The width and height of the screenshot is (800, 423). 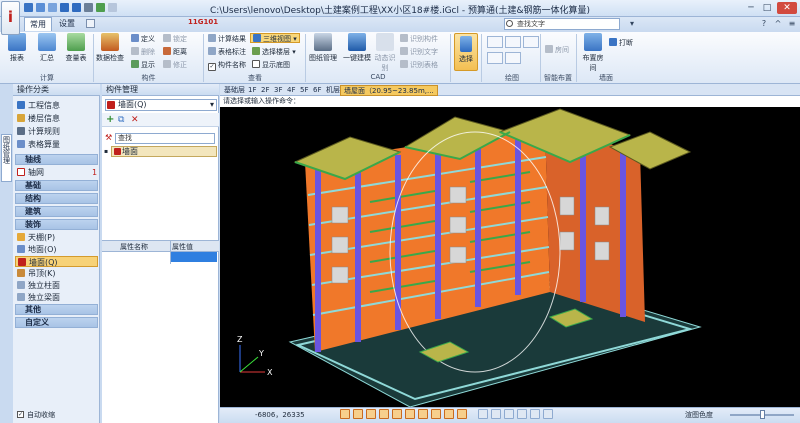 I want to click on nav-calc-rules: 计算规则, so click(x=38, y=131).